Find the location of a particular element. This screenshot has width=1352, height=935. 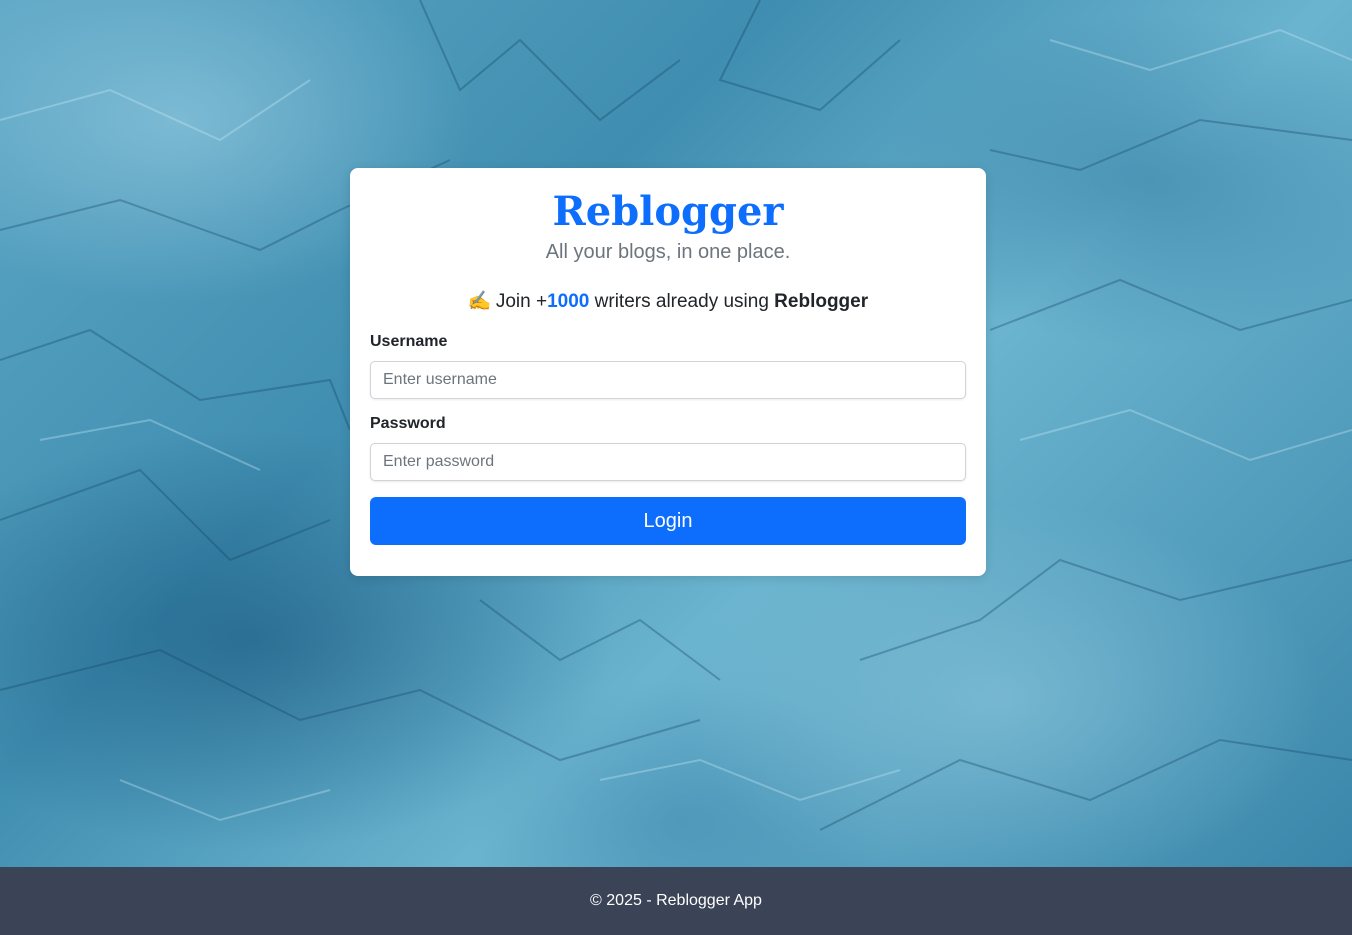

login-button: Login is located at coordinates (668, 521).